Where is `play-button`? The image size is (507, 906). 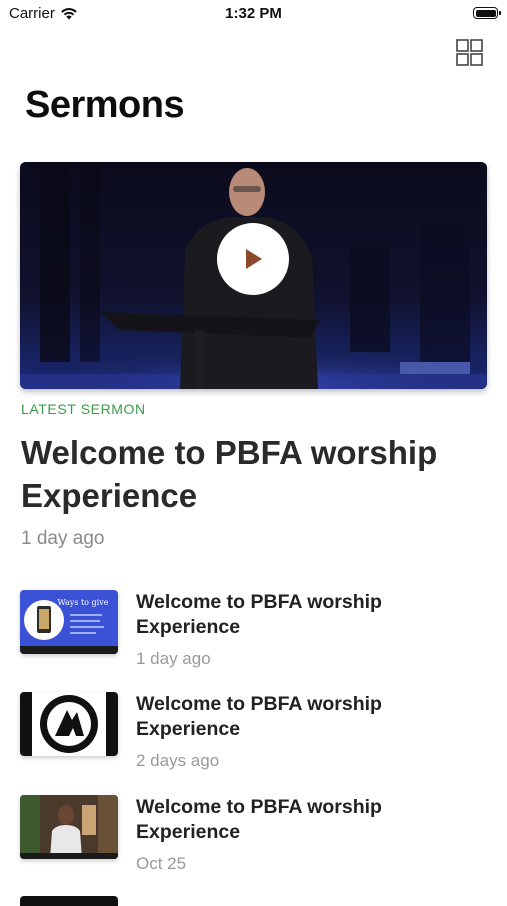
play-button is located at coordinates (253, 259).